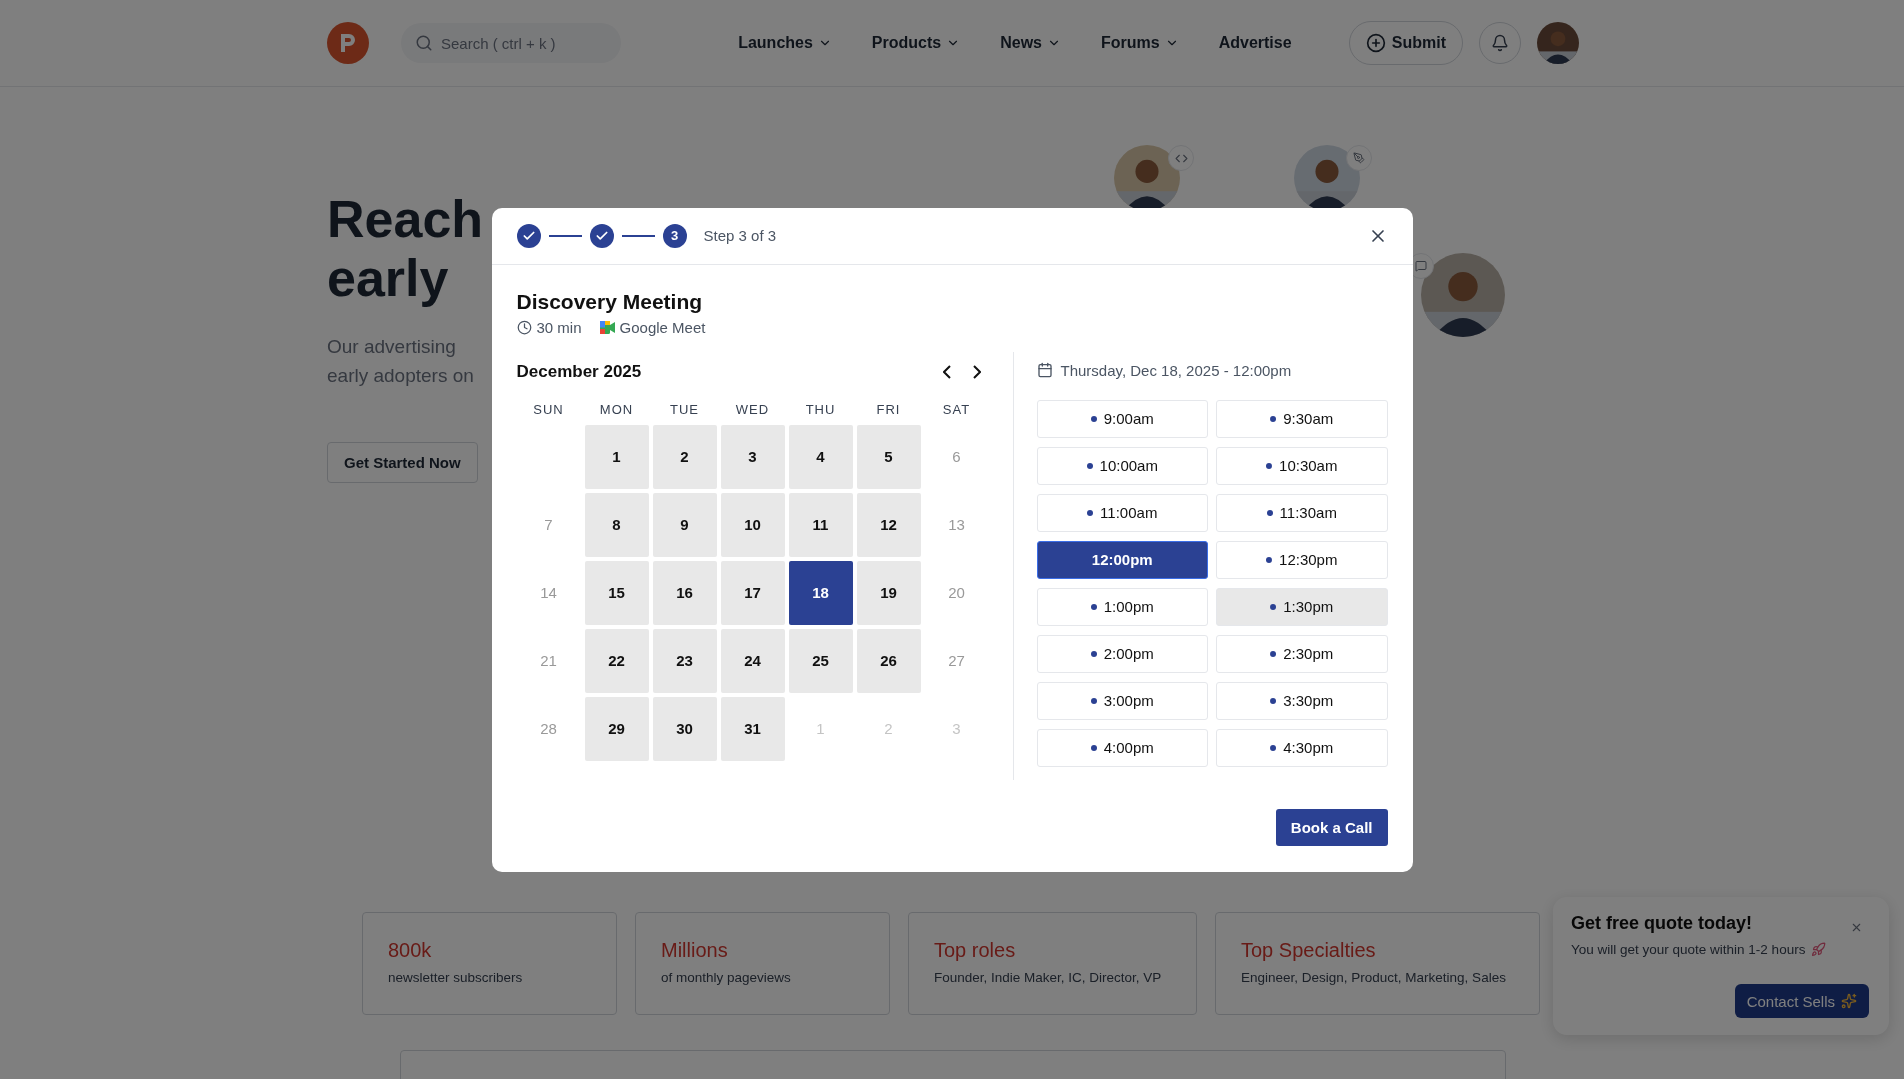 The height and width of the screenshot is (1079, 1904). I want to click on next-month-button, so click(976, 371).